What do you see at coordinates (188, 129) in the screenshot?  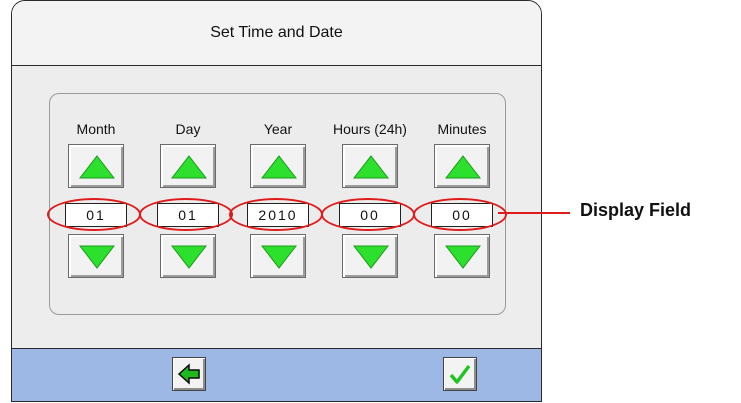 I see `day-label: Day` at bounding box center [188, 129].